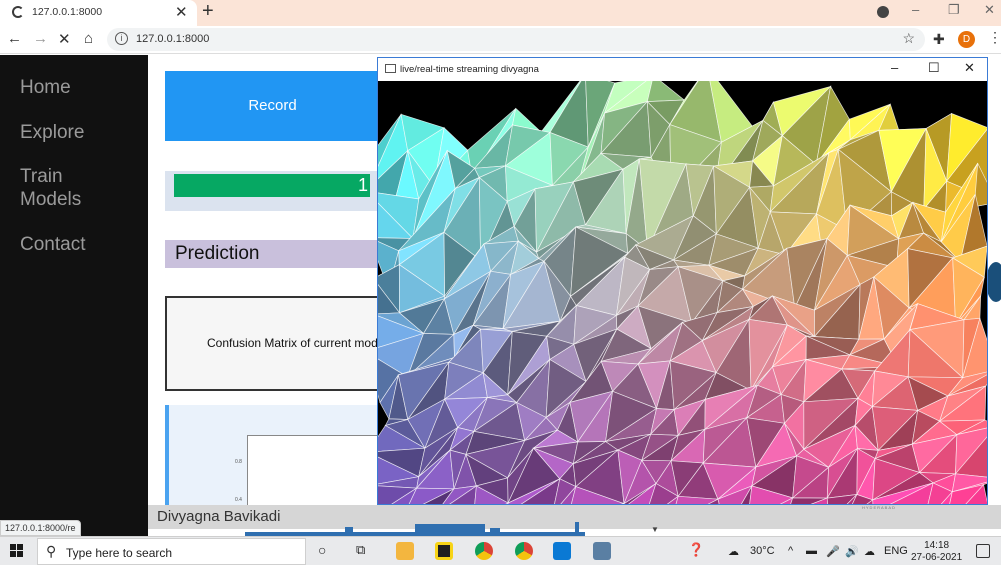 The width and height of the screenshot is (1001, 565). I want to click on url-text: 127.0.0.1:8000, so click(173, 39).